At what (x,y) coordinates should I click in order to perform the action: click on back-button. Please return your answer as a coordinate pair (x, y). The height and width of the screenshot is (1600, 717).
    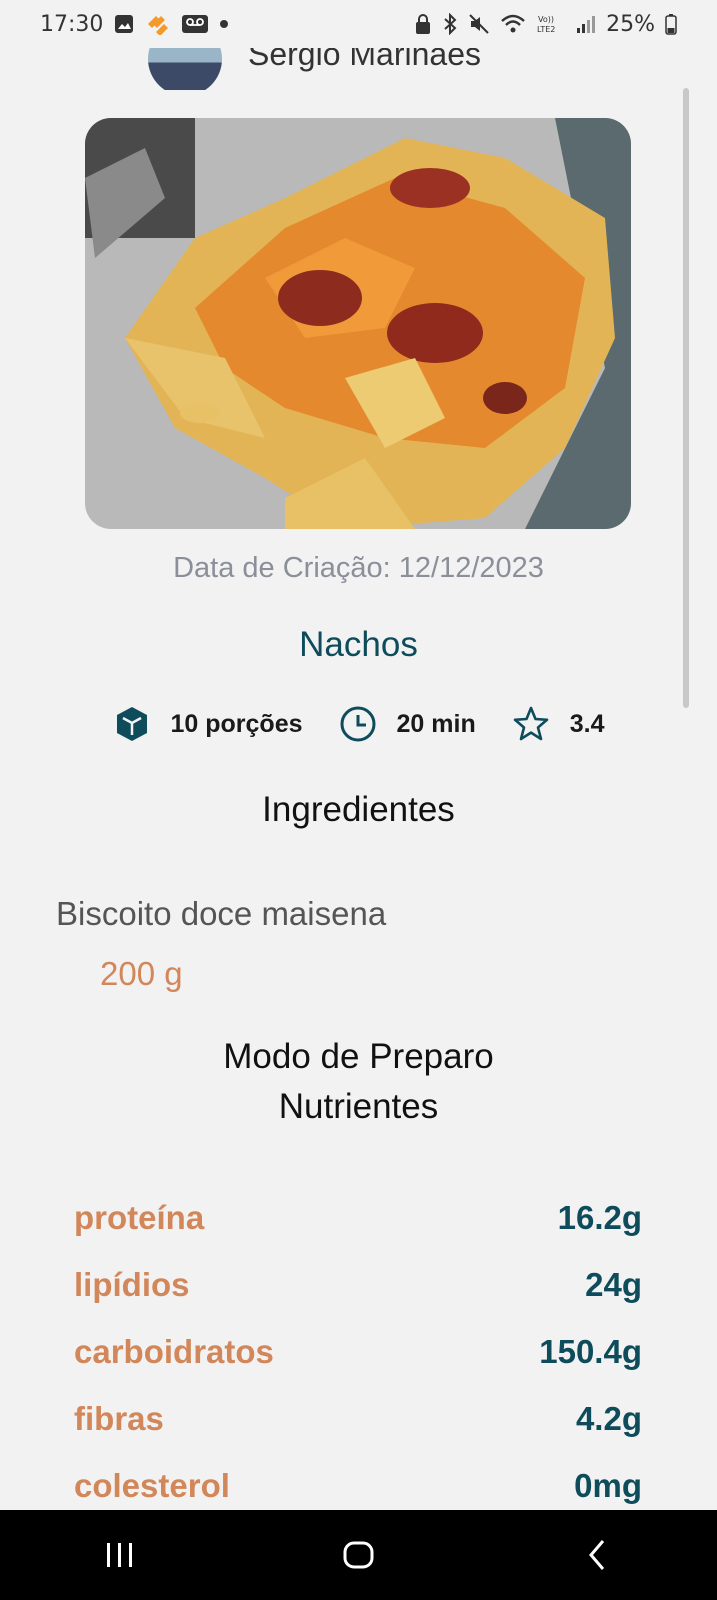
    Looking at the image, I should click on (598, 1555).